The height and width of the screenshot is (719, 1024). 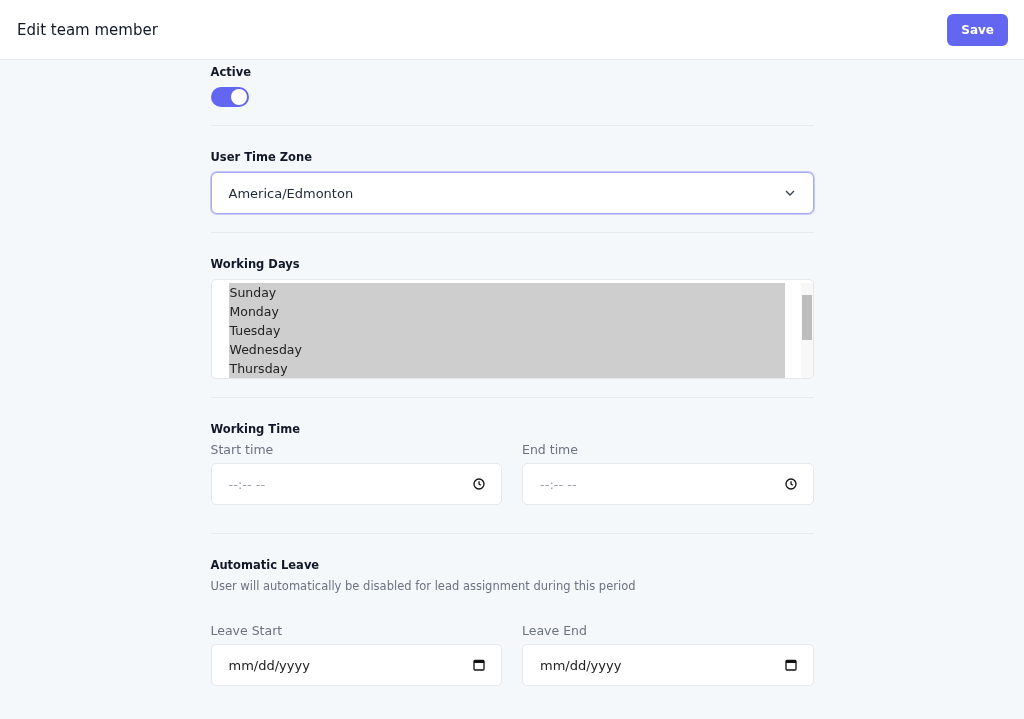 What do you see at coordinates (229, 97) in the screenshot?
I see `toggle-switch` at bounding box center [229, 97].